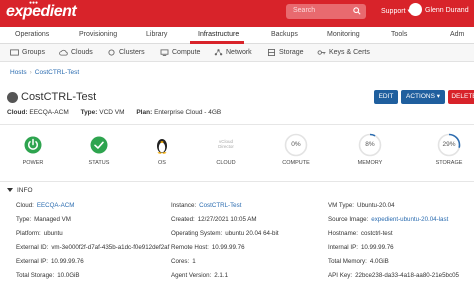 The image size is (474, 283). I want to click on info-key: Type:, so click(24, 219).